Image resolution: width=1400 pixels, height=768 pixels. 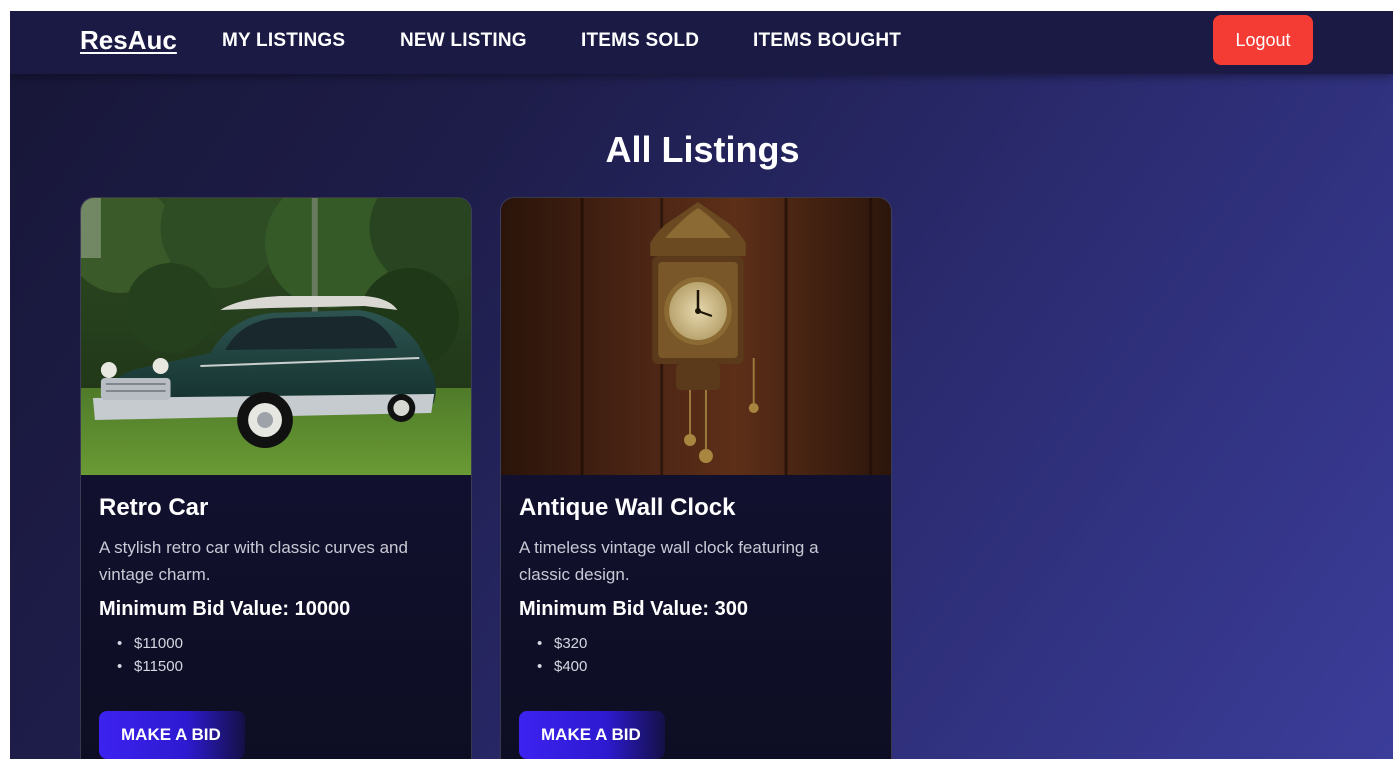 I want to click on listing-image-retro-car, so click(x=276, y=336).